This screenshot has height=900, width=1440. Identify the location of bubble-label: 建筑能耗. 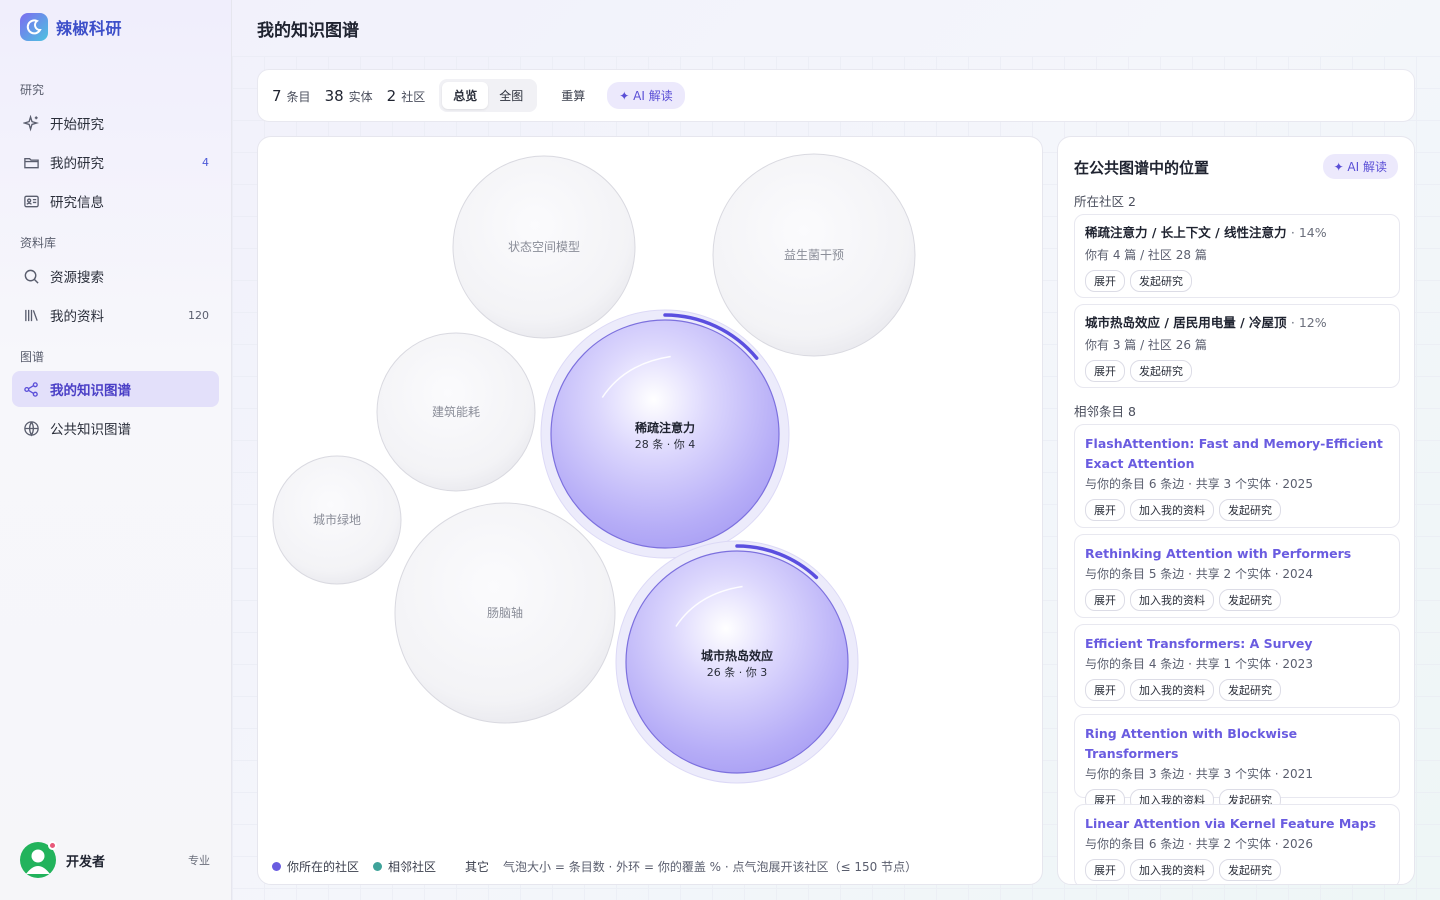
(456, 411).